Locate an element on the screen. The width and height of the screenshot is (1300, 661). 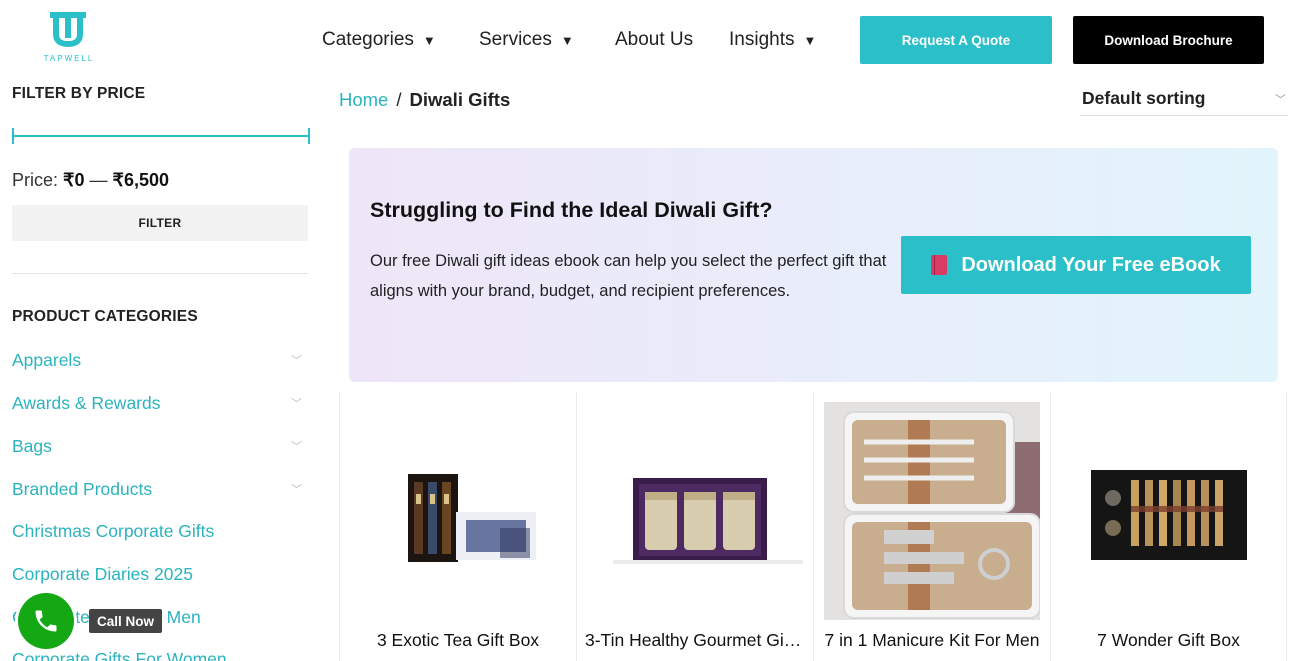
brand-logo: TAPWELL is located at coordinates (69, 37).